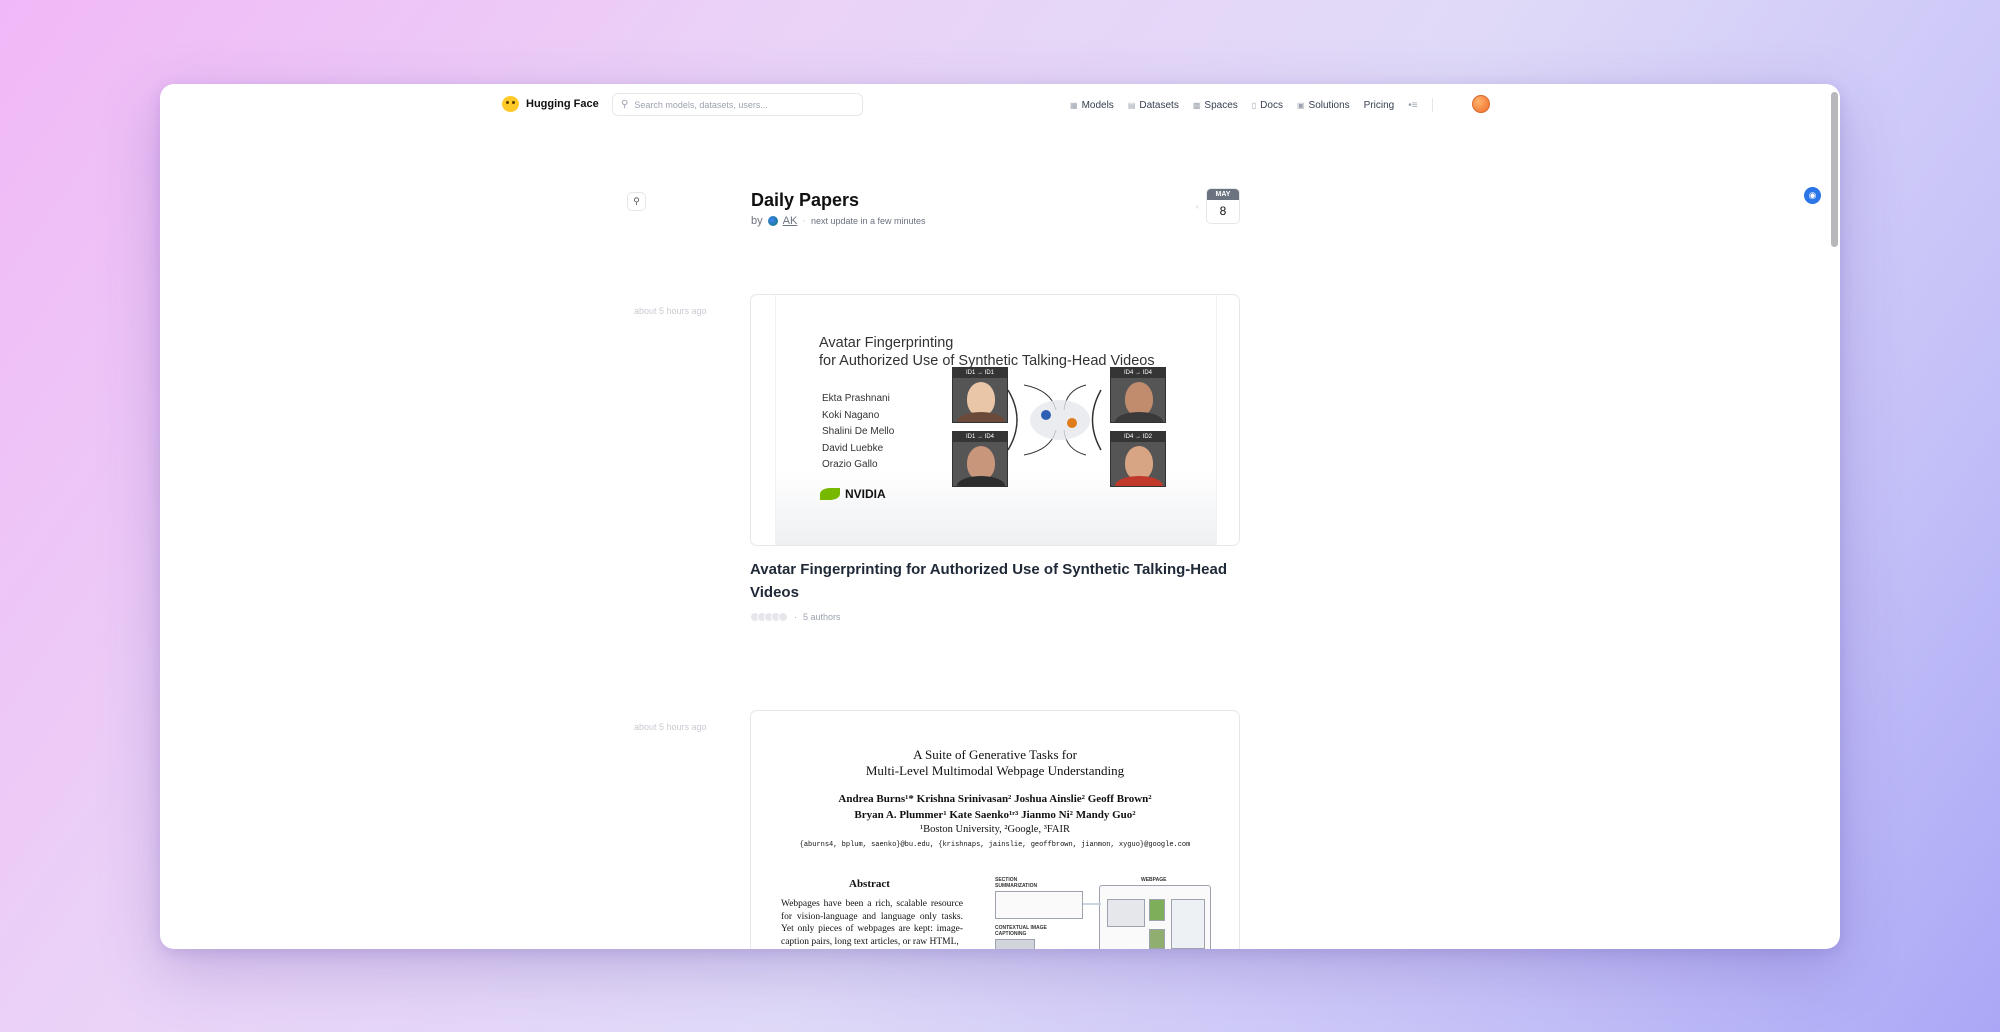  What do you see at coordinates (980, 395) in the screenshot?
I see `face-thumbnail: ID1 → ID1` at bounding box center [980, 395].